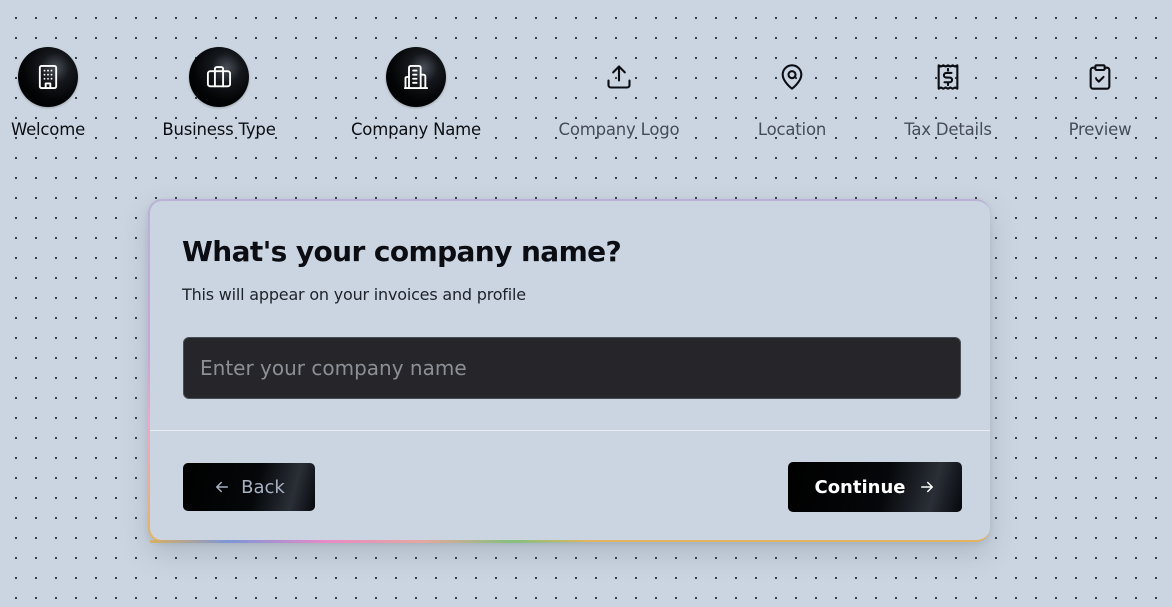 Image resolution: width=1172 pixels, height=607 pixels. What do you see at coordinates (1100, 77) in the screenshot?
I see `clipboard-check-icon` at bounding box center [1100, 77].